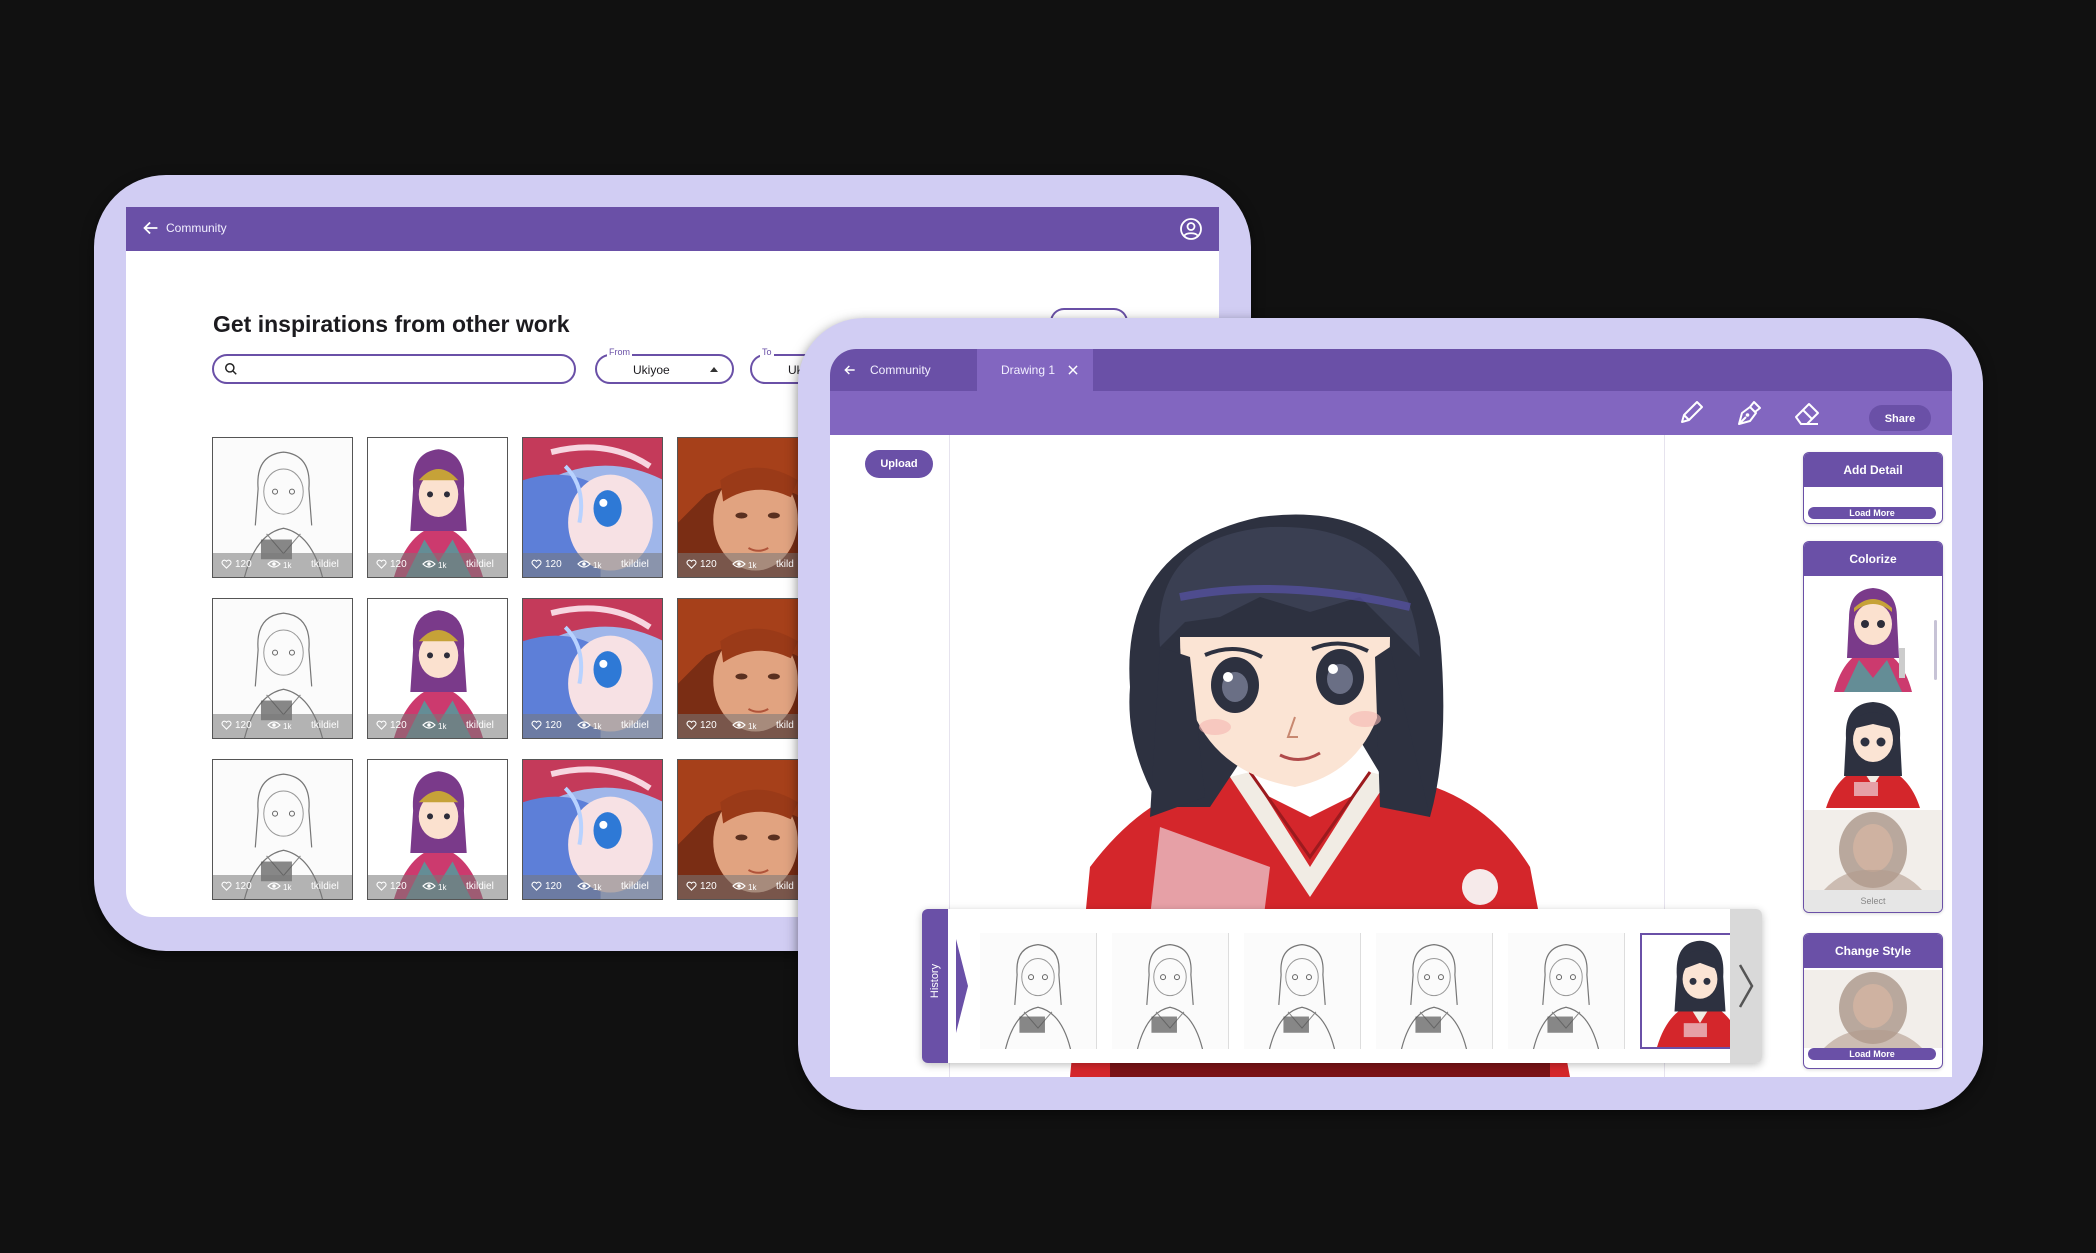  I want to click on upload-button: Upload, so click(899, 464).